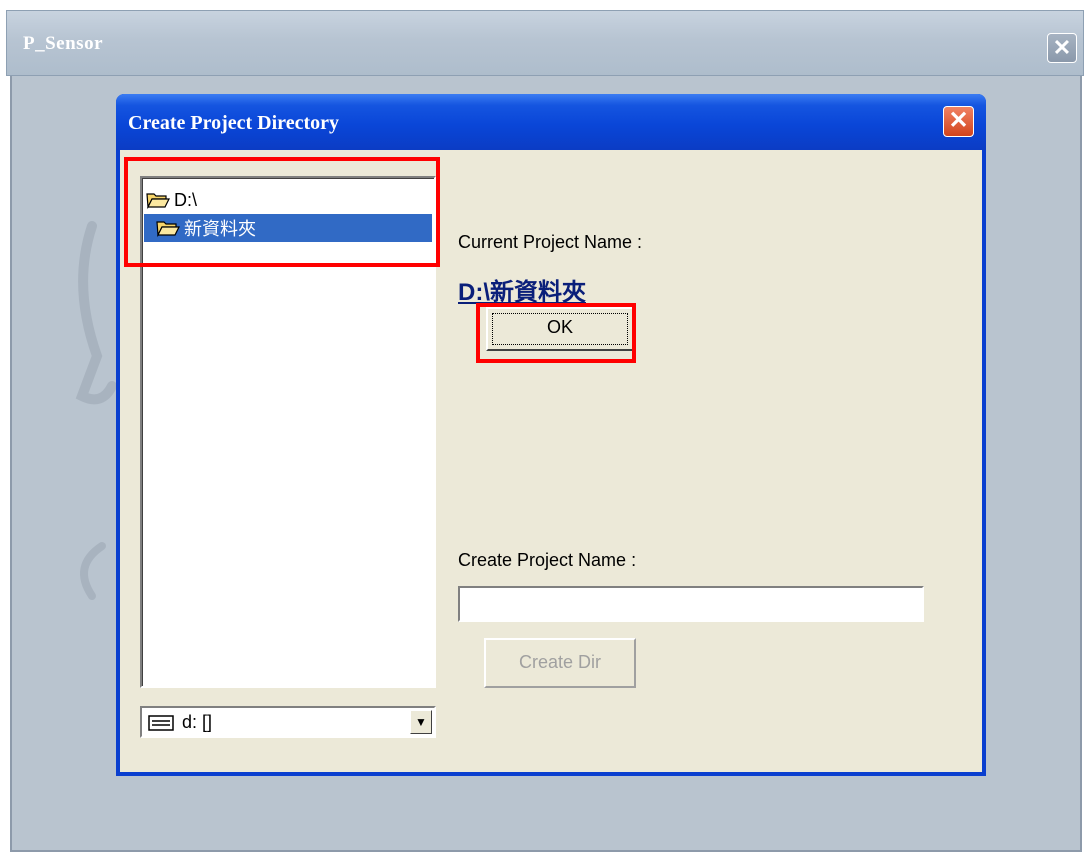 The width and height of the screenshot is (1088, 856). I want to click on dialog-close-button: ✕, so click(958, 121).